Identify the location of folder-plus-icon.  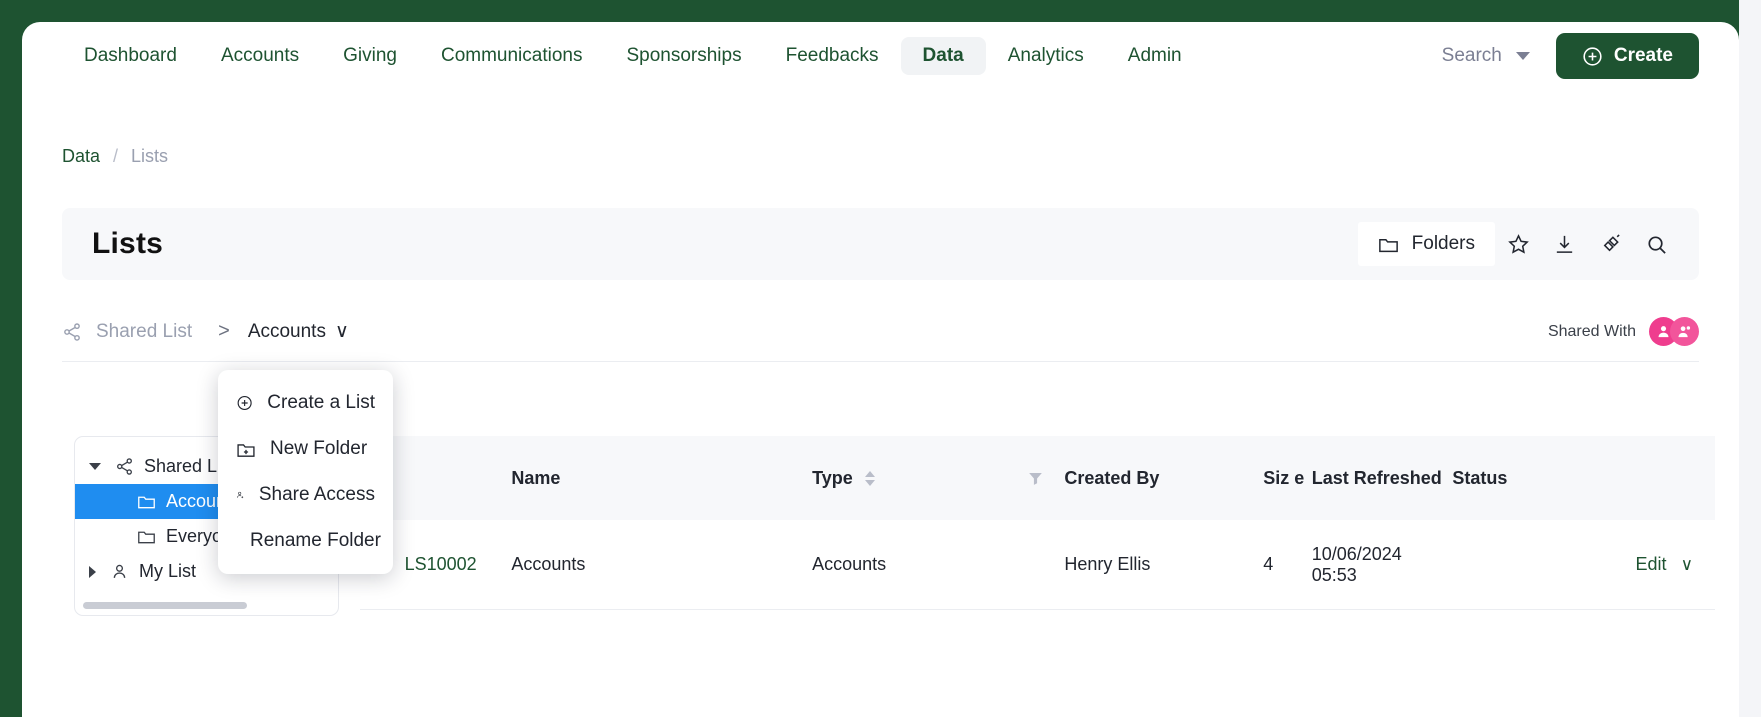
(246, 450).